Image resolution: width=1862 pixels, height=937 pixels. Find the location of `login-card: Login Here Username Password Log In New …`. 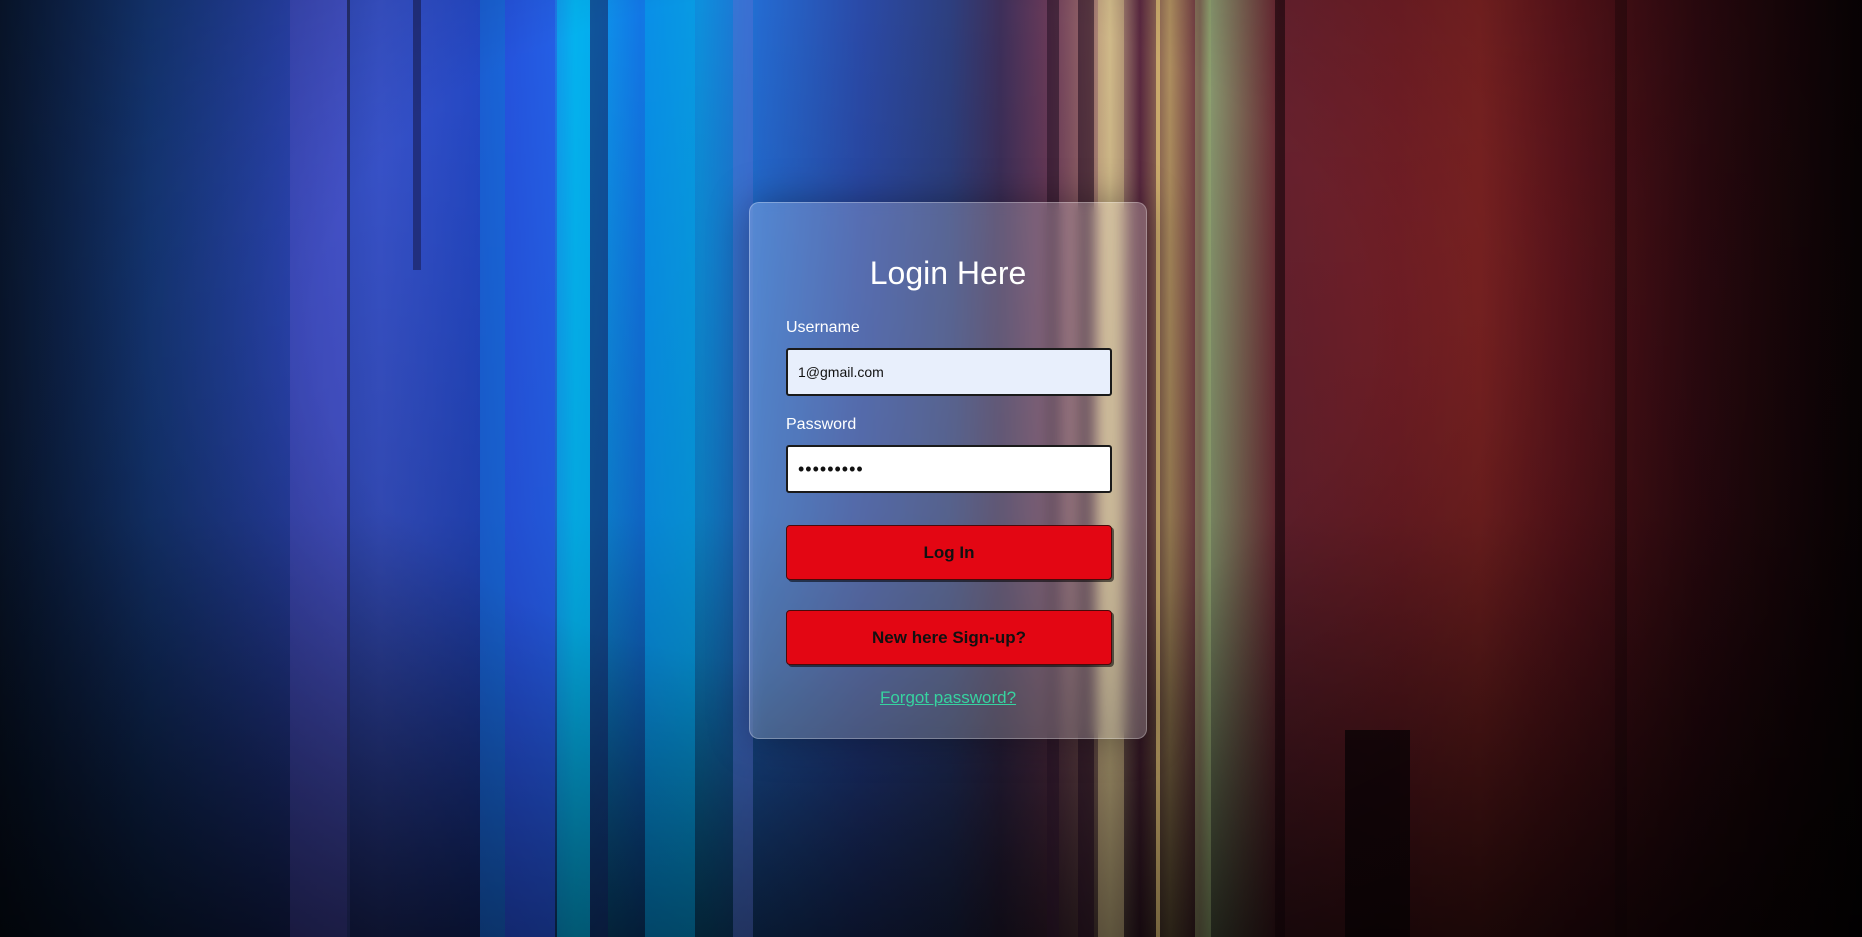

login-card: Login Here Username Password Log In New … is located at coordinates (948, 470).